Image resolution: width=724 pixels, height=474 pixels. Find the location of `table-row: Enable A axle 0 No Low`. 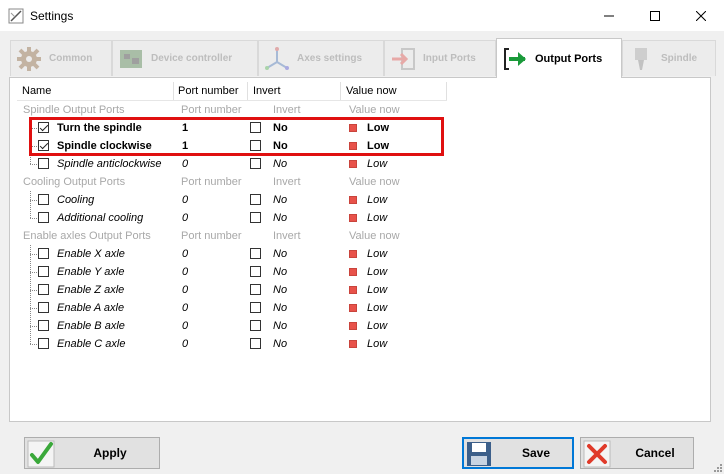

table-row: Enable A axle 0 No Low is located at coordinates (232, 308).